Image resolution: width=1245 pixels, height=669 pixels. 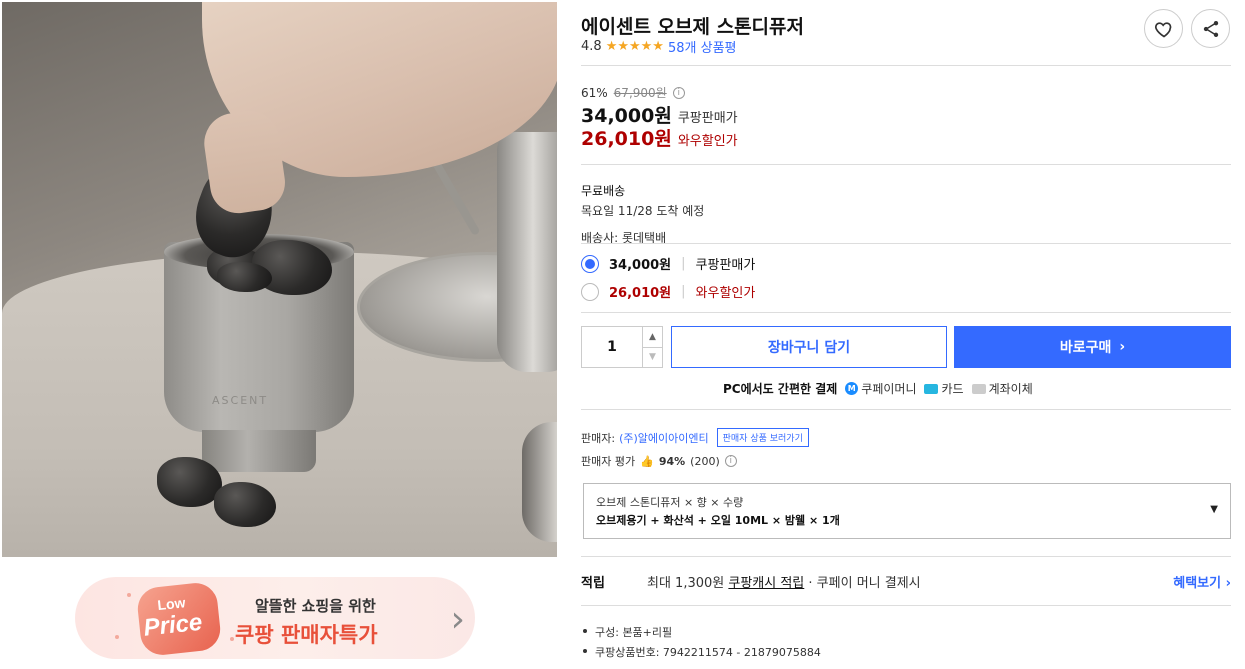 I want to click on payment-coupay: M 쿠페이머니, so click(x=880, y=388).